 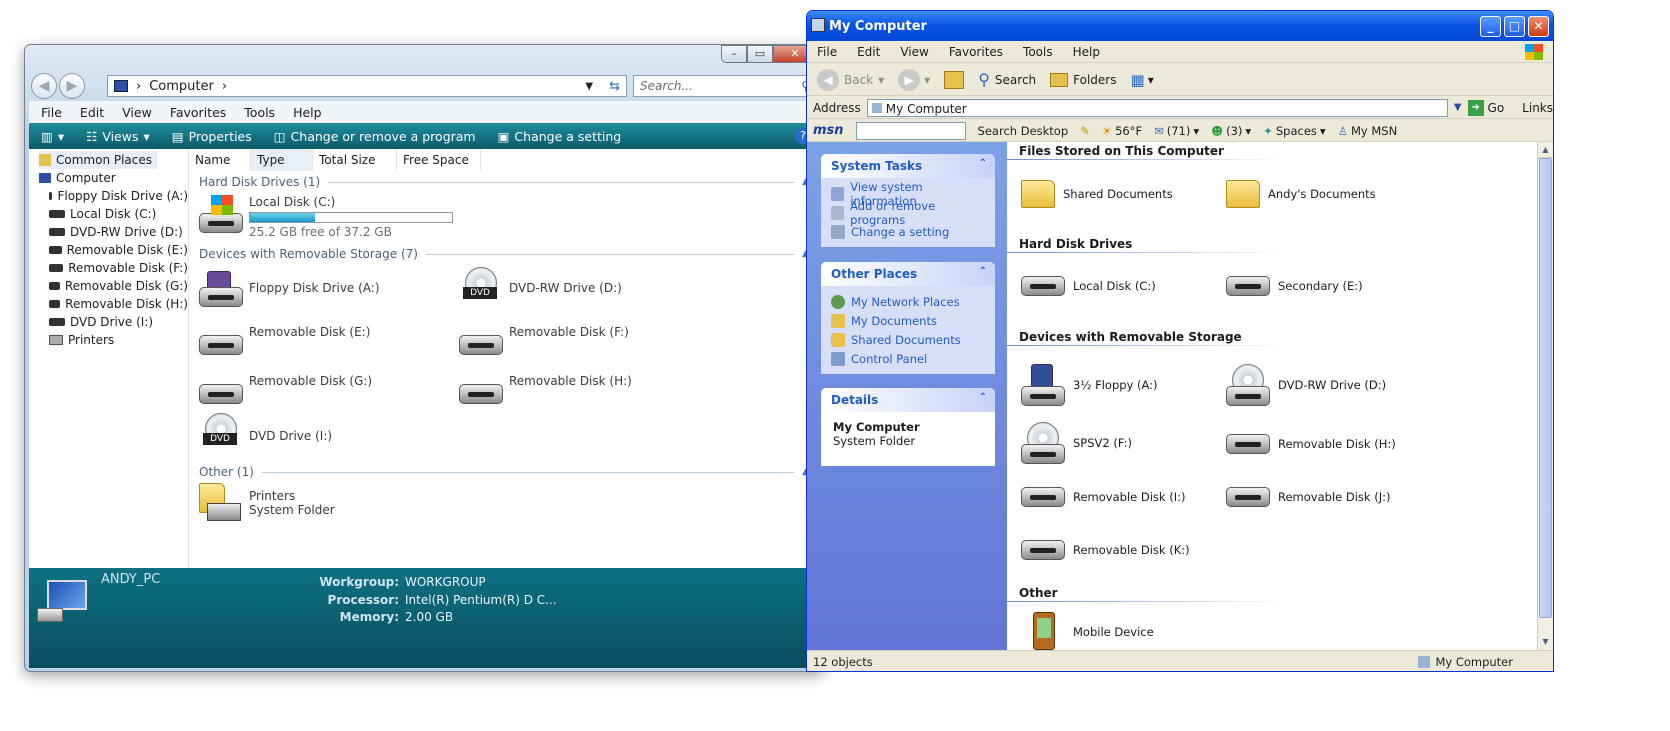 What do you see at coordinates (908, 358) in the screenshot?
I see `place-control-panel: Control Panel` at bounding box center [908, 358].